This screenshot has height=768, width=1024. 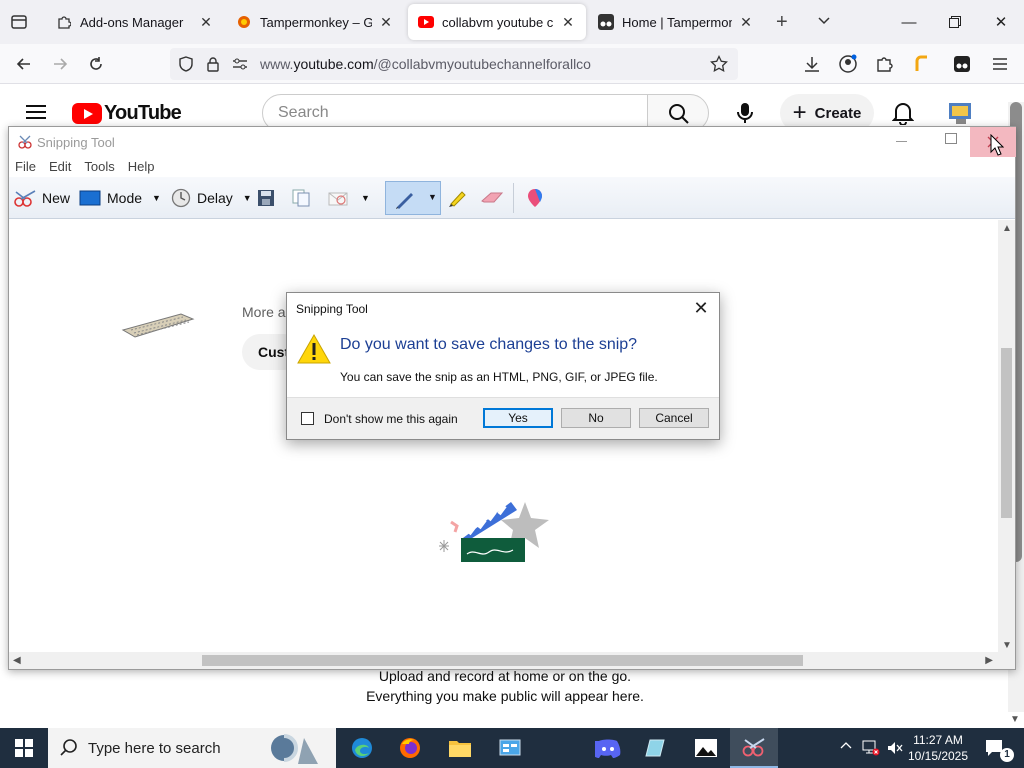 I want to click on lock-icon, so click(x=213, y=65).